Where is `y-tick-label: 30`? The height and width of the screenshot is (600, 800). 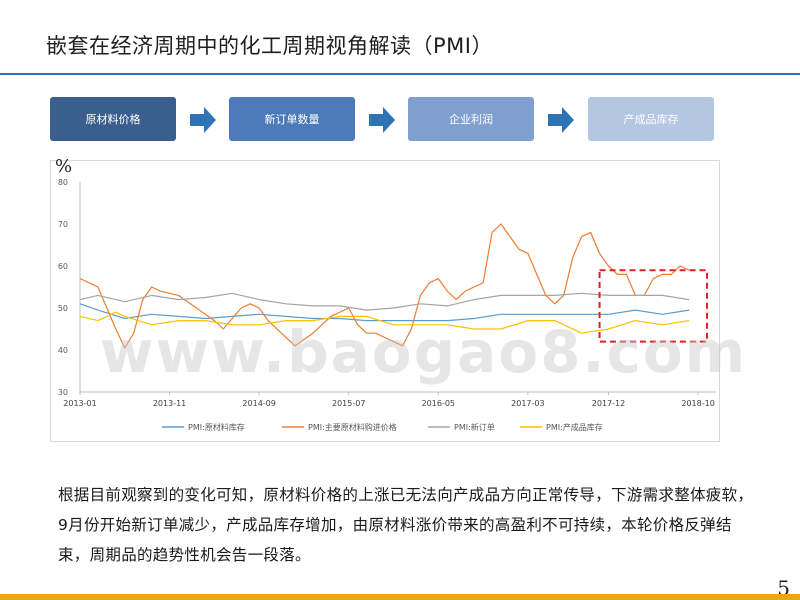
y-tick-label: 30 is located at coordinates (63, 392).